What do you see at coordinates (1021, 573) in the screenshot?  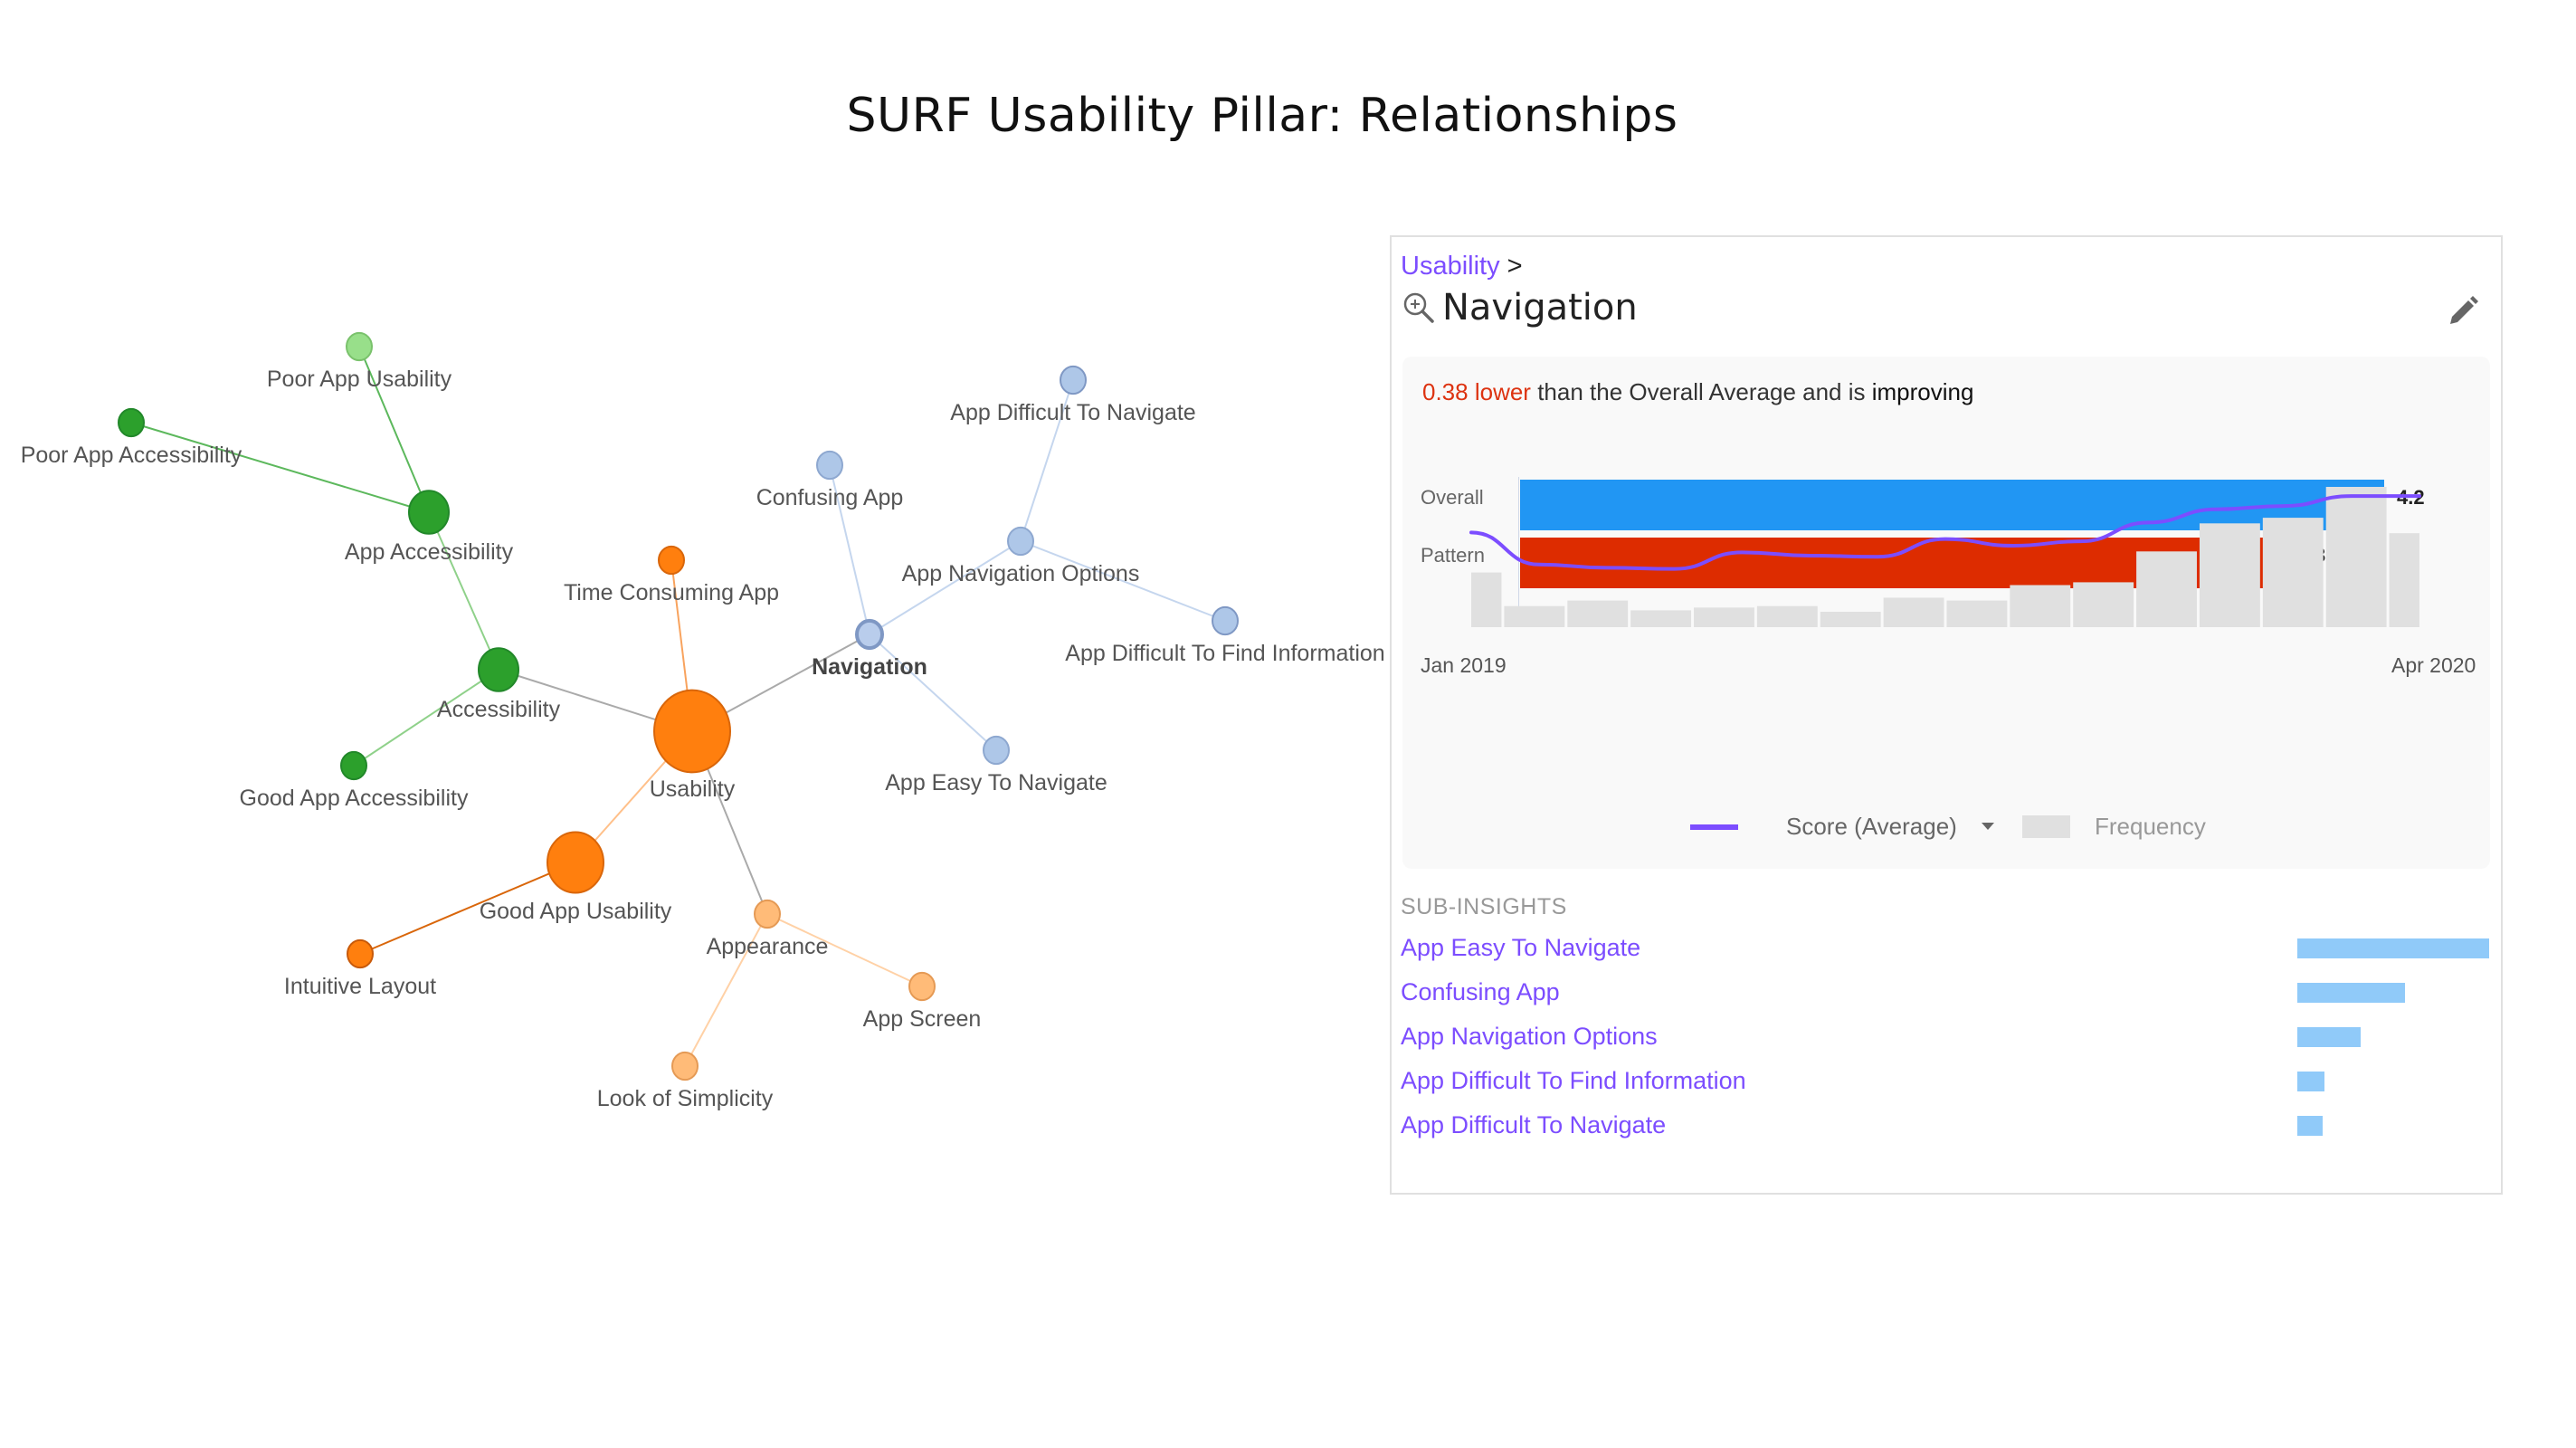 I see `node-label: App Navigation Options` at bounding box center [1021, 573].